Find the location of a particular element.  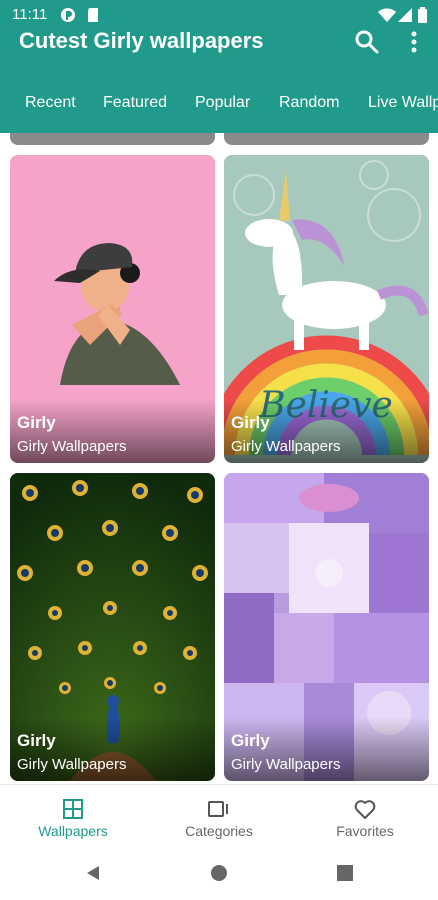

tab-featured: Featured is located at coordinates (135, 103).